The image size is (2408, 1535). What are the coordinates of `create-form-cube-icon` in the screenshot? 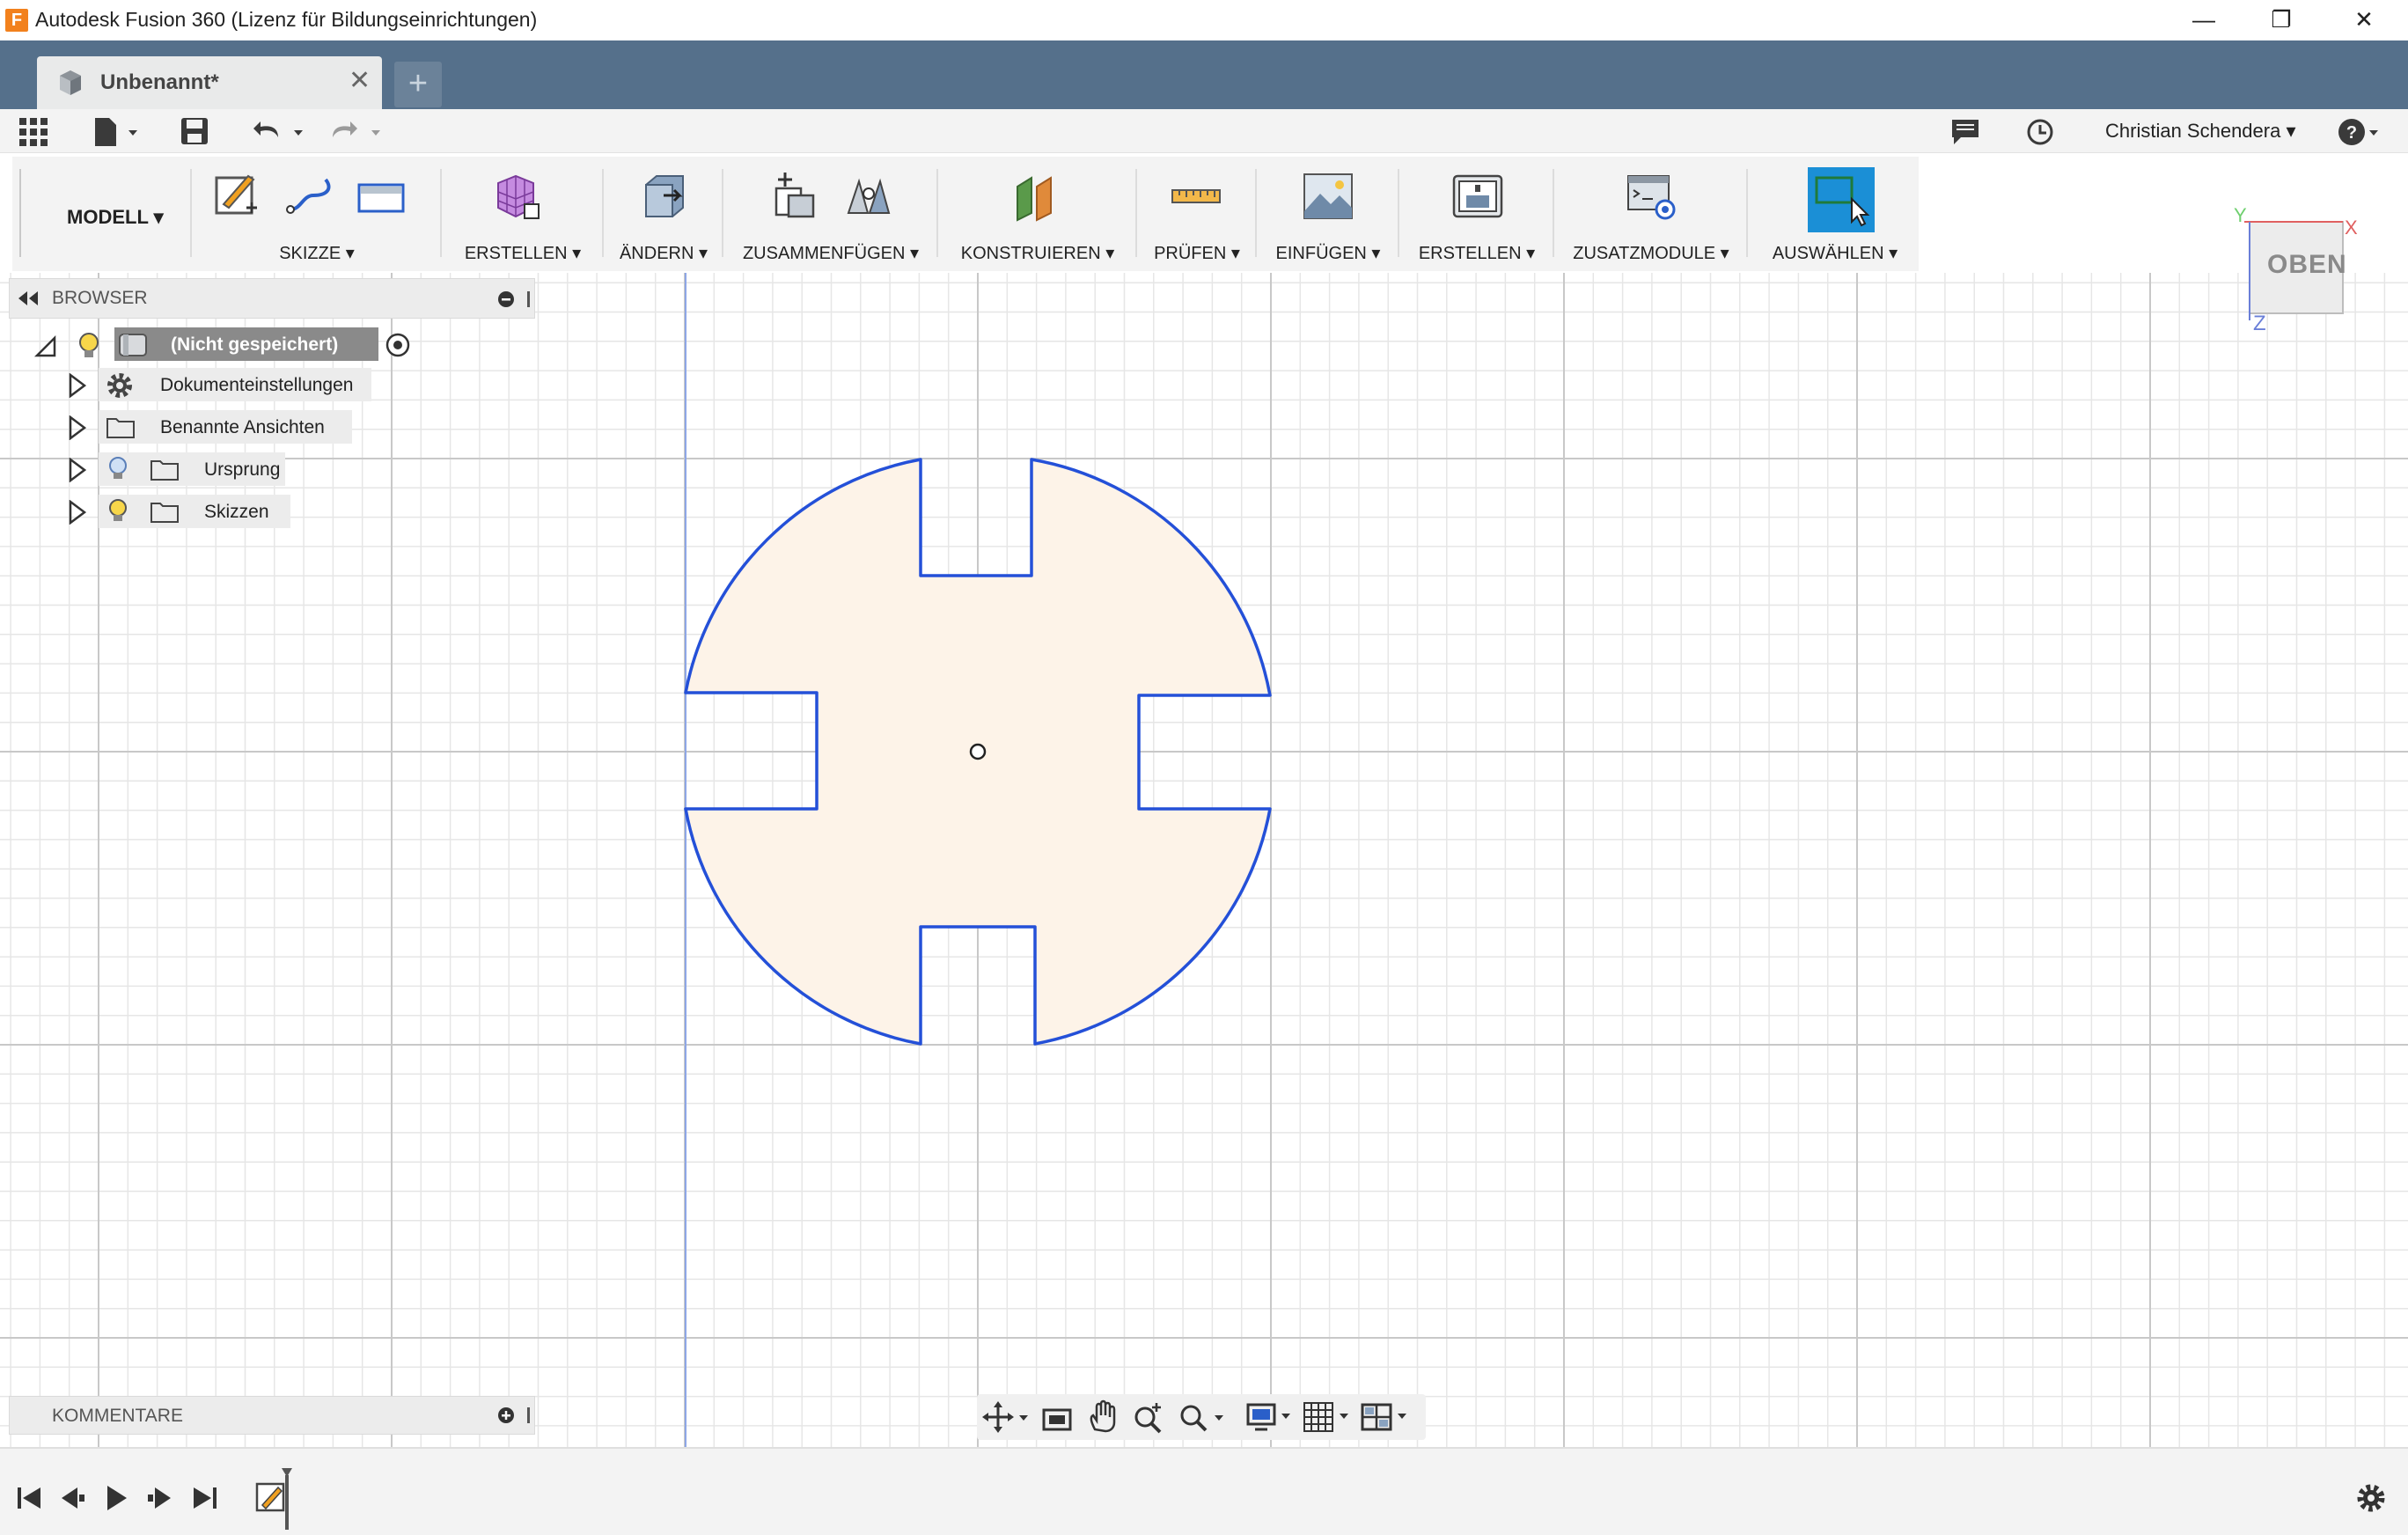 It's located at (516, 196).